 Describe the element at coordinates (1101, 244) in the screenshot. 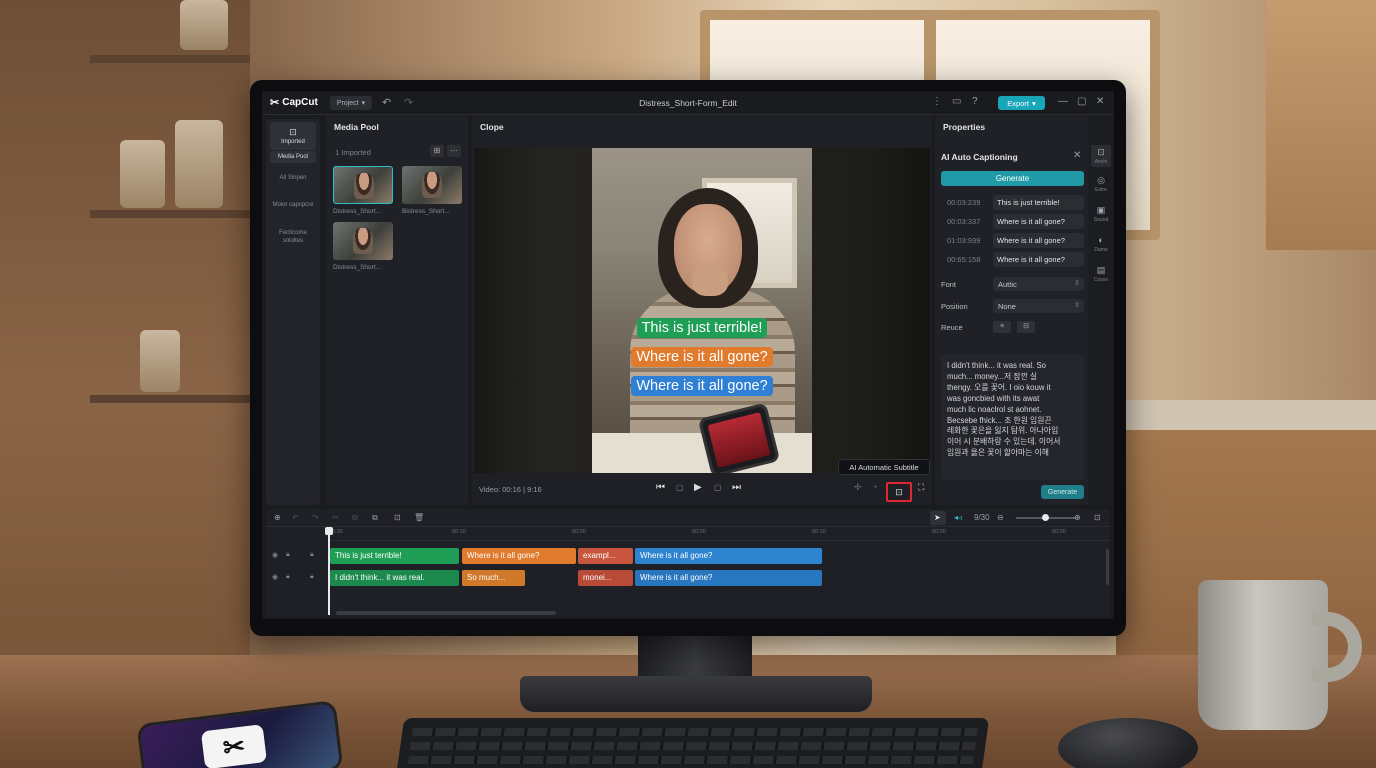

I see `rnav-filters: ◐ Dama` at that location.